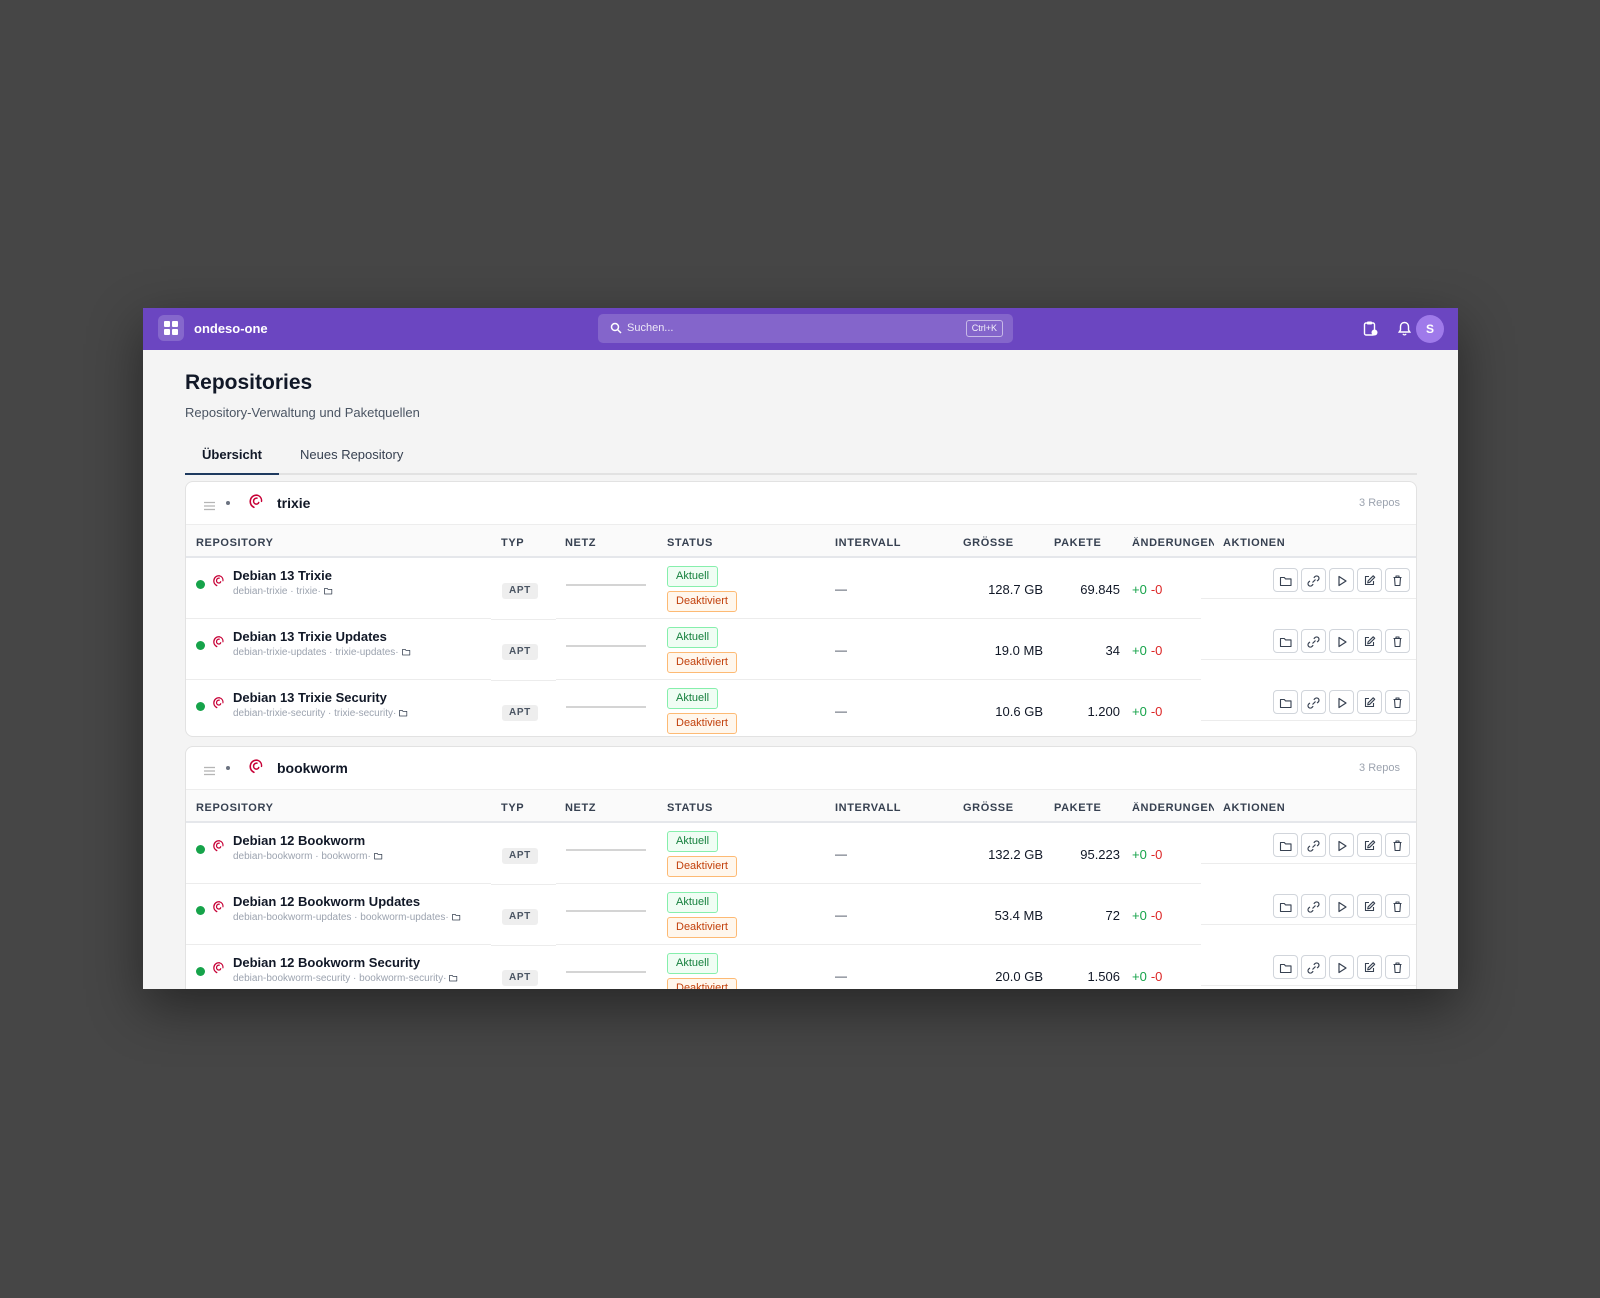 This screenshot has height=1298, width=1600. What do you see at coordinates (326, 962) in the screenshot?
I see `repo-name: Debian 12 Bookworm Security` at bounding box center [326, 962].